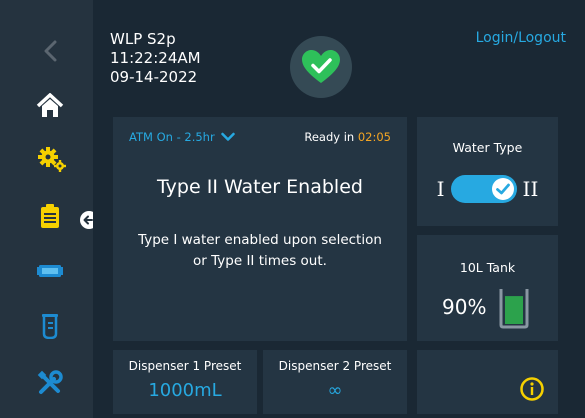  I want to click on info-panel, so click(487, 382).